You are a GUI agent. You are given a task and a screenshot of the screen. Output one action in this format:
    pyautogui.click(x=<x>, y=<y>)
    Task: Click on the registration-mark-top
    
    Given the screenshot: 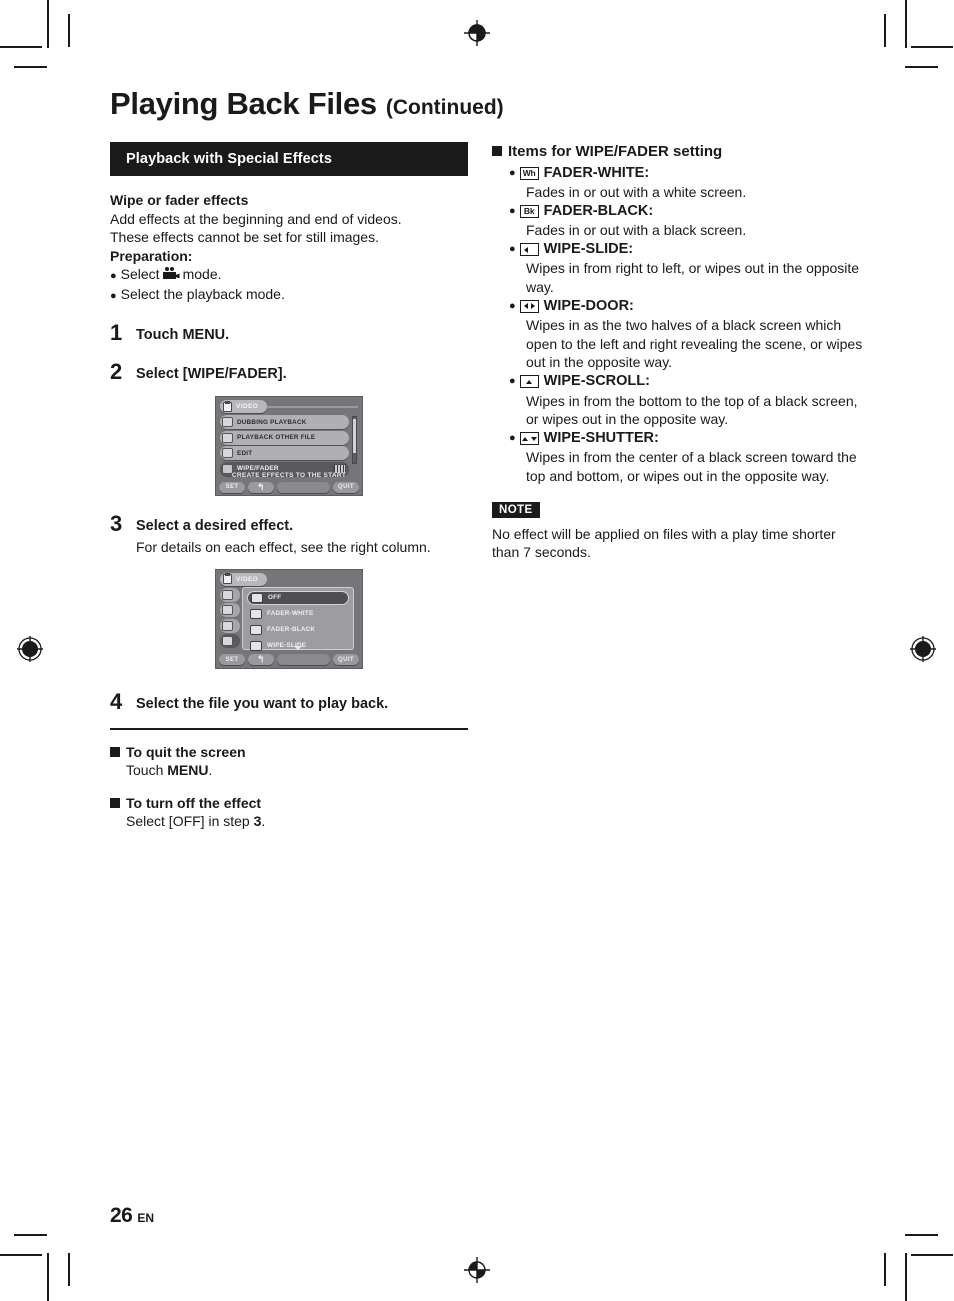 What is the action you would take?
    pyautogui.click(x=477, y=33)
    